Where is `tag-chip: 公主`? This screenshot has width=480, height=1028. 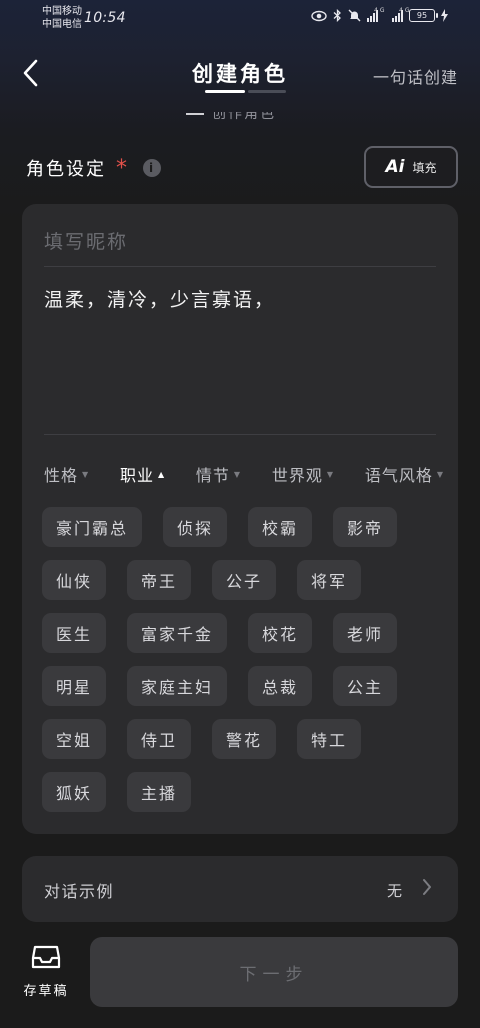 tag-chip: 公主 is located at coordinates (365, 686).